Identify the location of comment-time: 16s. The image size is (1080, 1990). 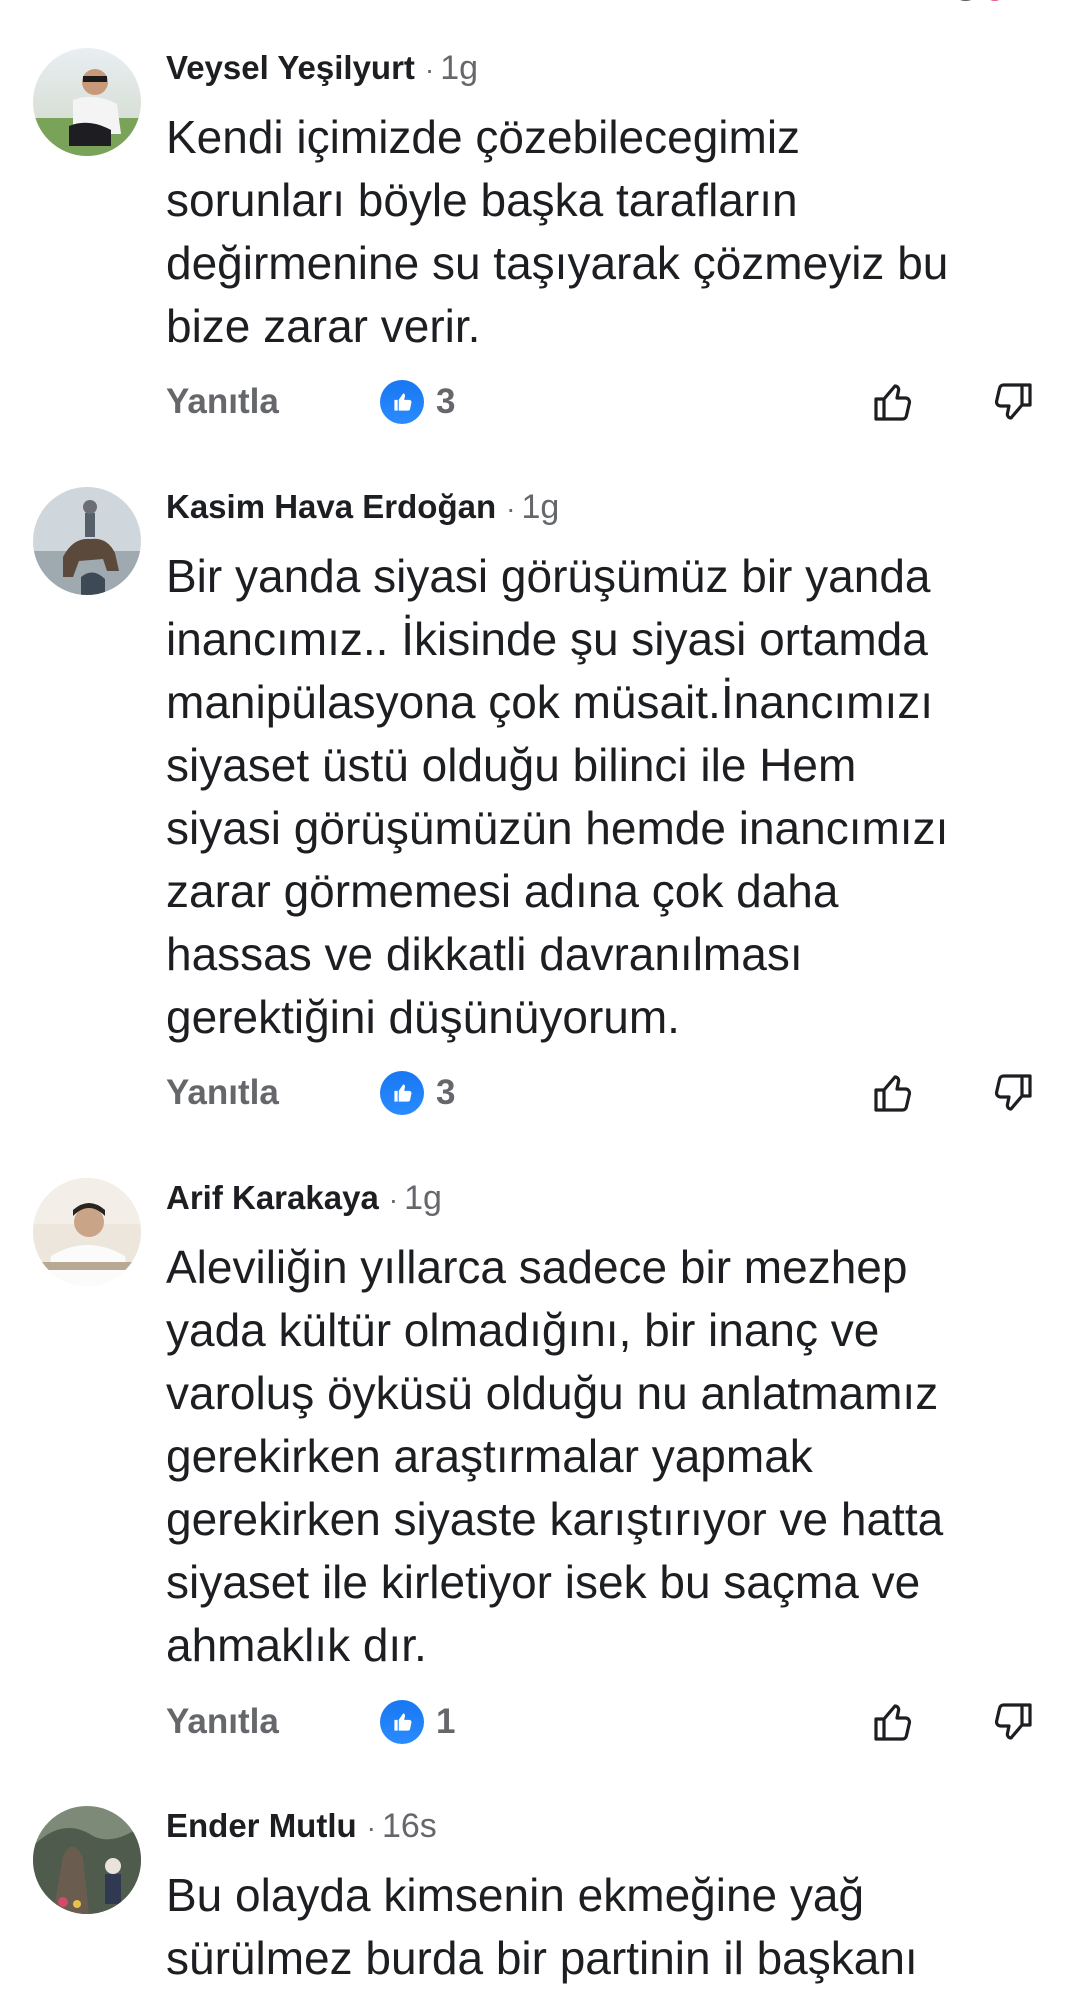
(409, 1826).